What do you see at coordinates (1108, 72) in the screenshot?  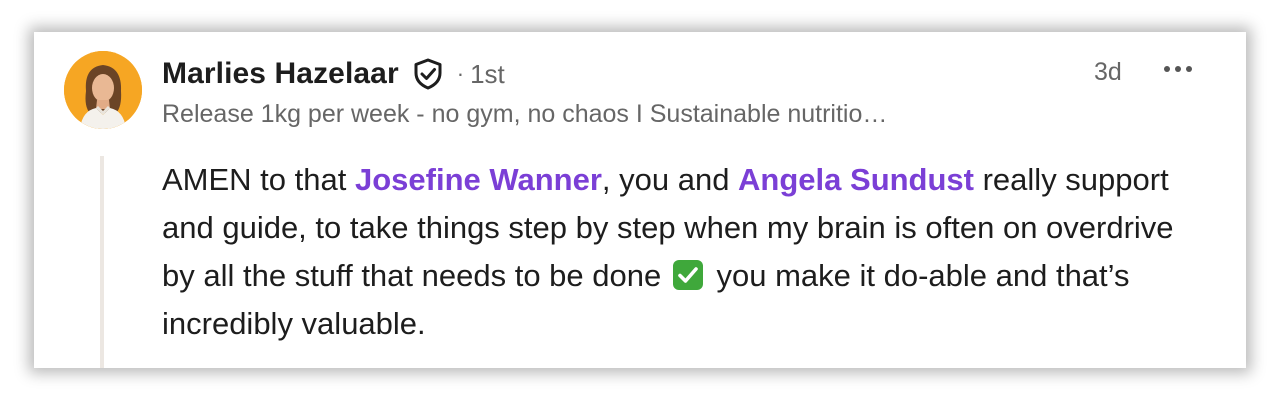 I see `comment-timestamp: 3d` at bounding box center [1108, 72].